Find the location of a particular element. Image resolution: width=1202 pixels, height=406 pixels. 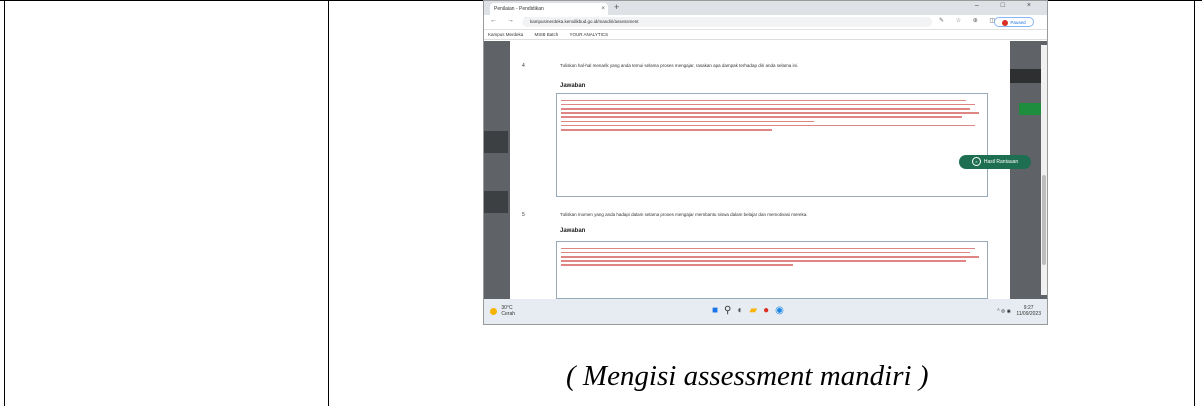

windows-taskbar: 30°C Cerah ■⚲◐▰●◉ ^ ⊜ ◉ 9:27 11/09/2023 is located at coordinates (765, 311).